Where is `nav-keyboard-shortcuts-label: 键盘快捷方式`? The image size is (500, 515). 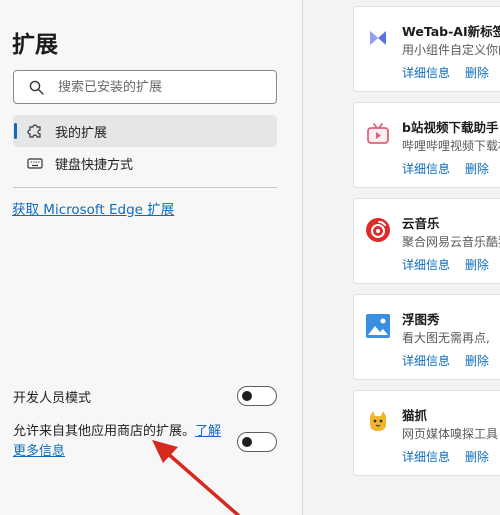
nav-keyboard-shortcuts-label: 键盘快捷方式 is located at coordinates (94, 165).